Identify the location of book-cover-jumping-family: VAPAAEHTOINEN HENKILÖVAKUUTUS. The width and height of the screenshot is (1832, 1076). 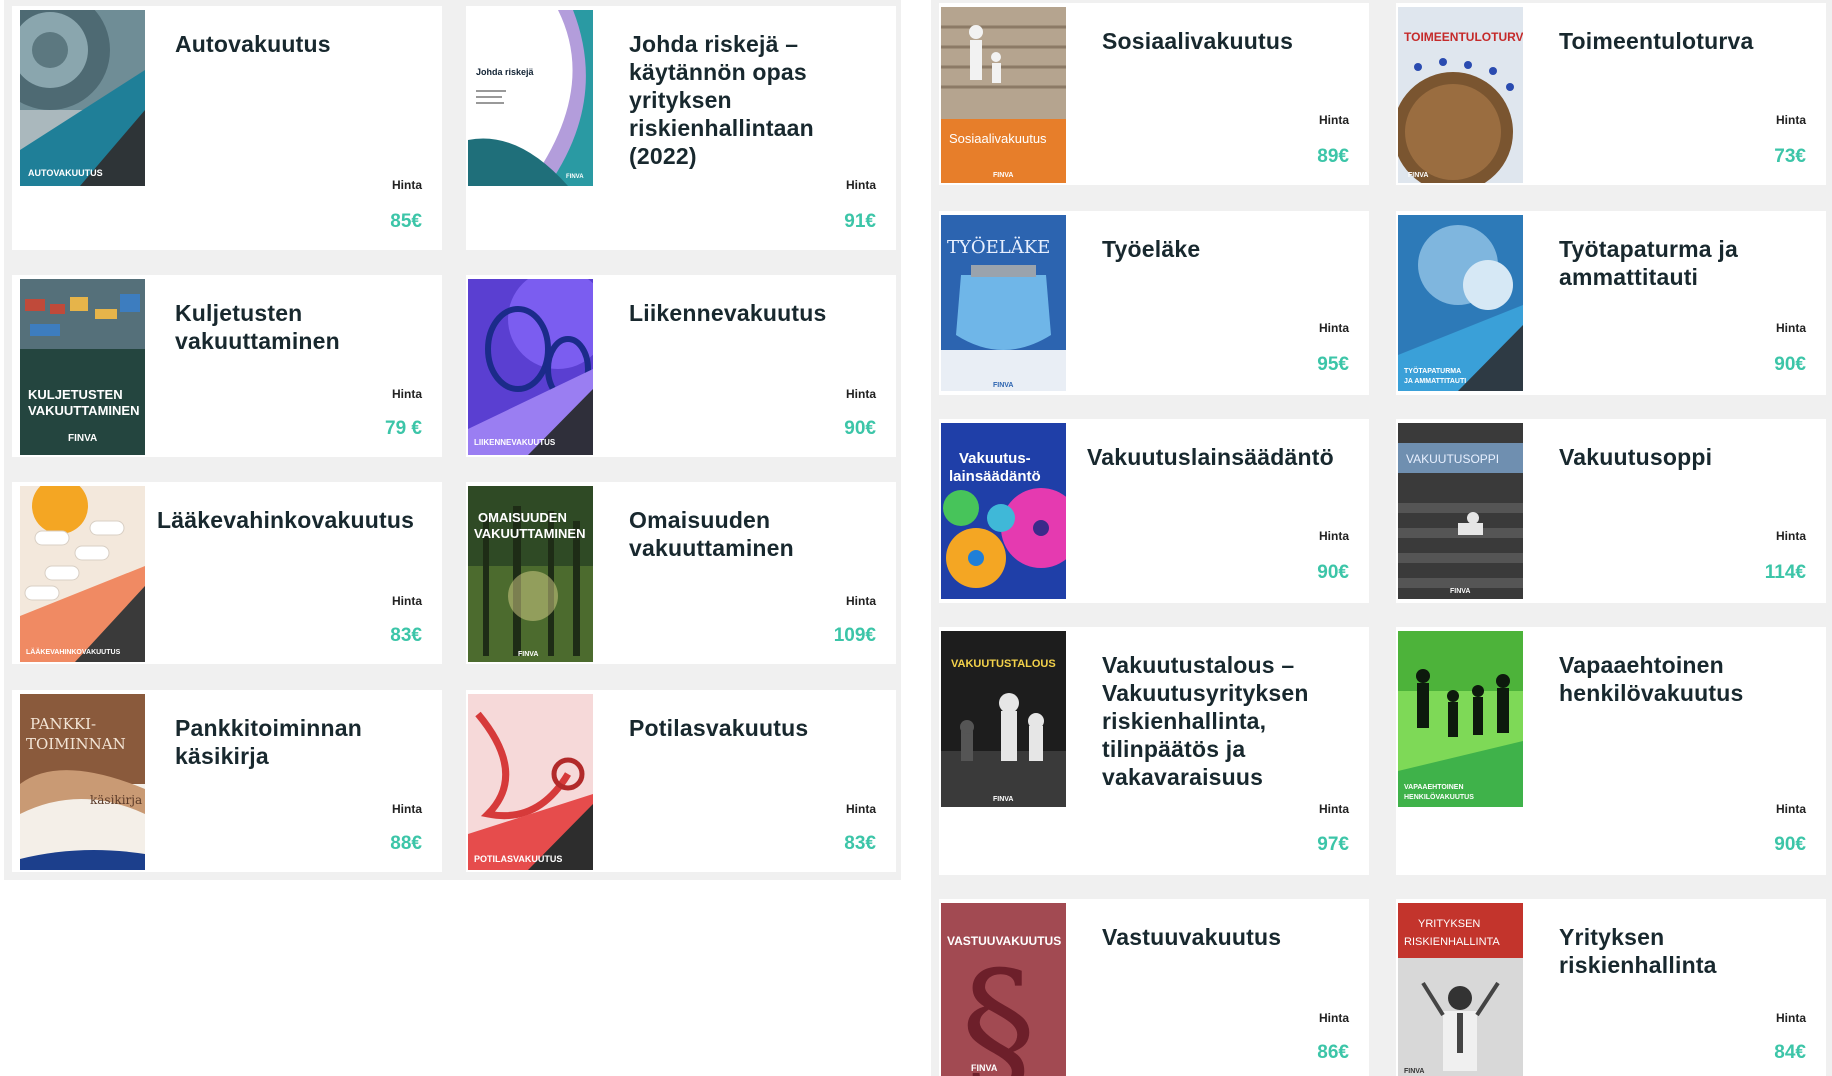
(1460, 719).